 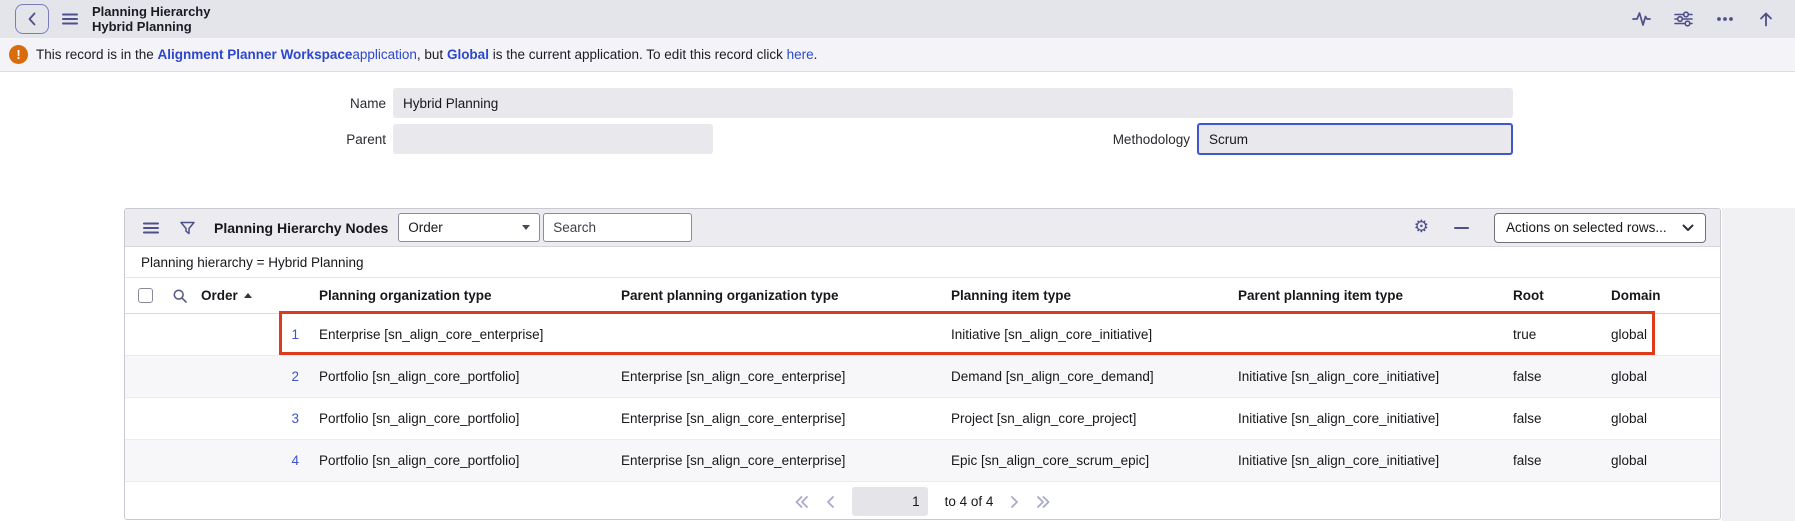 What do you see at coordinates (253, 460) in the screenshot?
I see `row-number-link: 4` at bounding box center [253, 460].